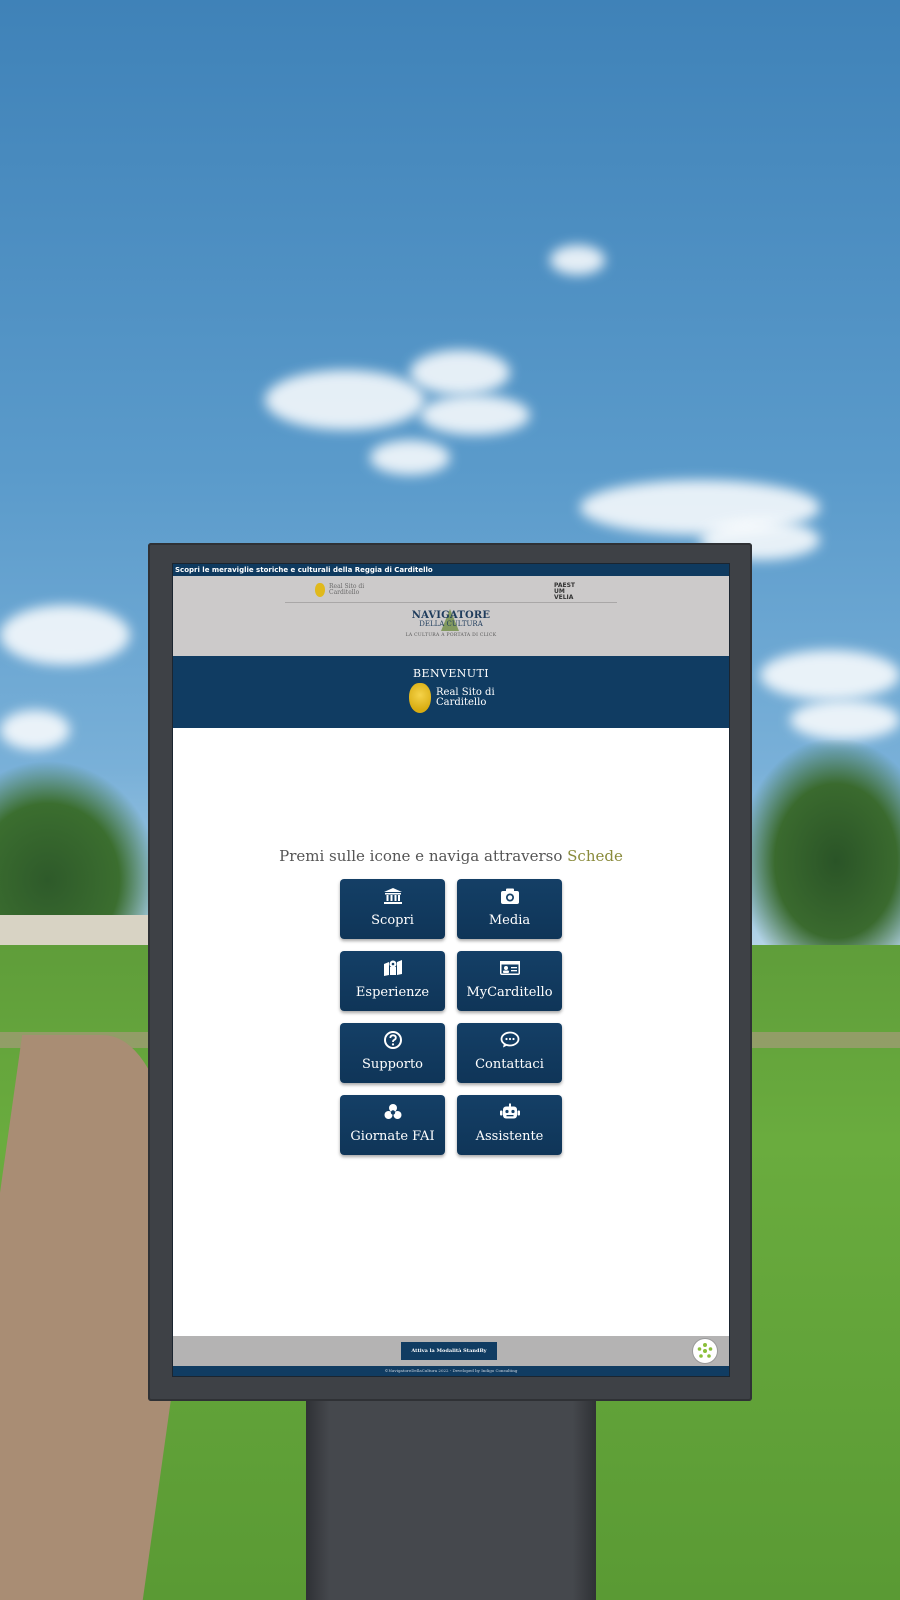 This screenshot has height=1600, width=900. I want to click on site-name-line2: Carditello, so click(461, 702).